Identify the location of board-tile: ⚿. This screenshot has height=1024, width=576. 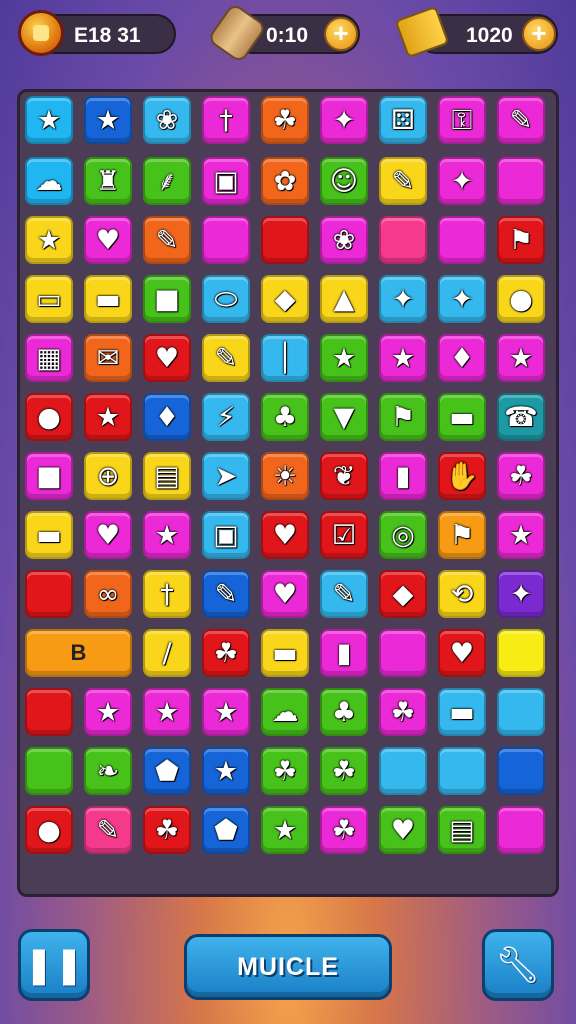
(462, 120).